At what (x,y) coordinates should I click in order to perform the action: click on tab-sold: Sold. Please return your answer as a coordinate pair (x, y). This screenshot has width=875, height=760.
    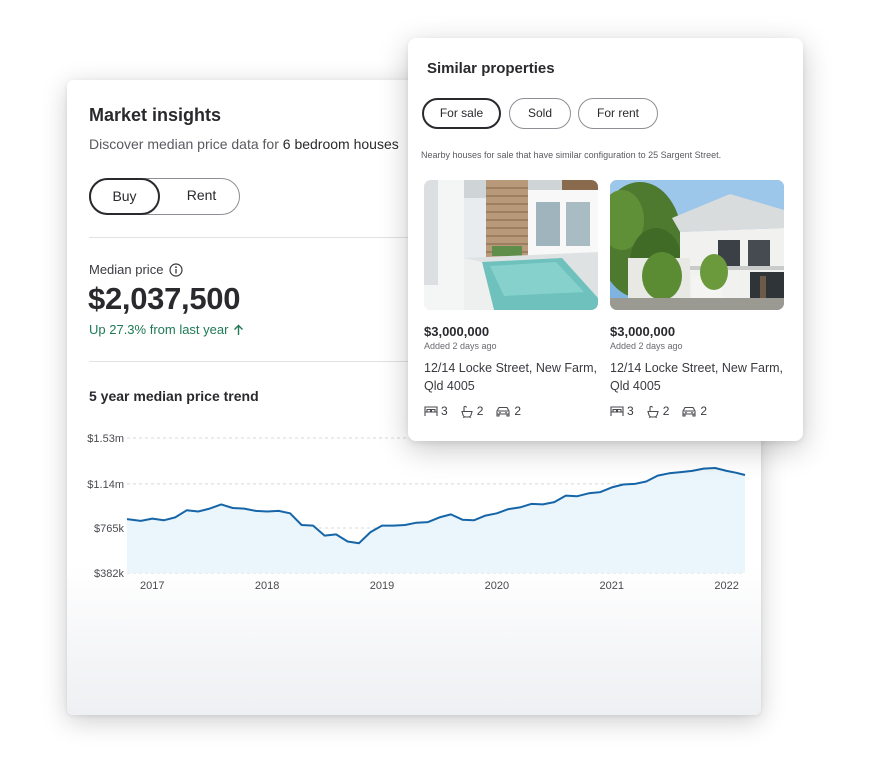
    Looking at the image, I should click on (540, 113).